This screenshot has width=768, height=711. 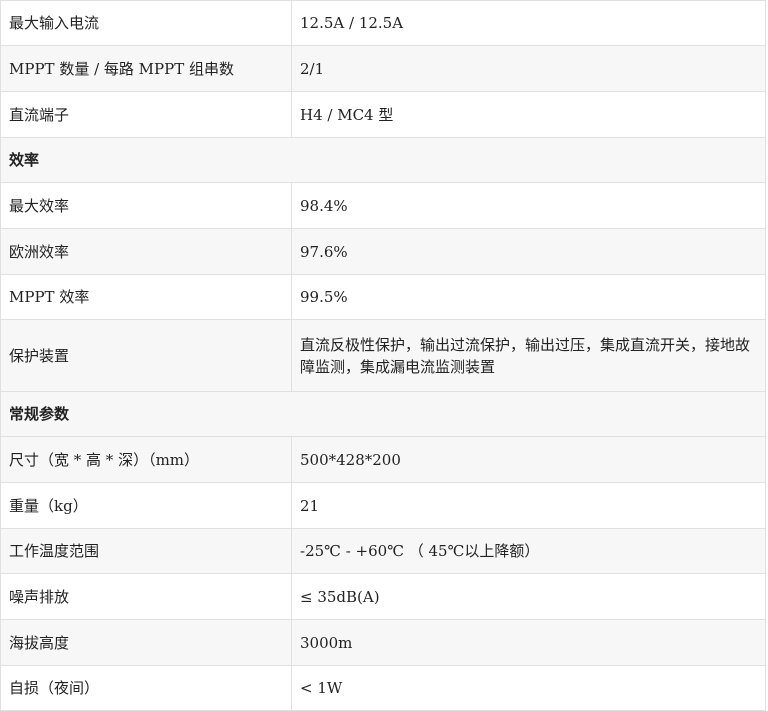 What do you see at coordinates (146, 114) in the screenshot?
I see `row-label: 直流端子` at bounding box center [146, 114].